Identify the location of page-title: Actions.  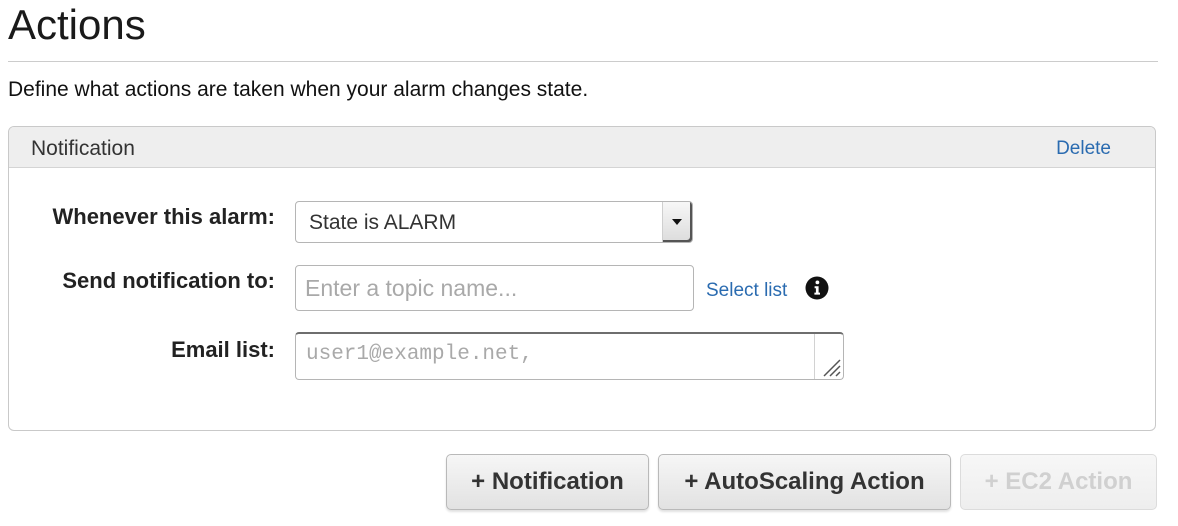
(77, 24).